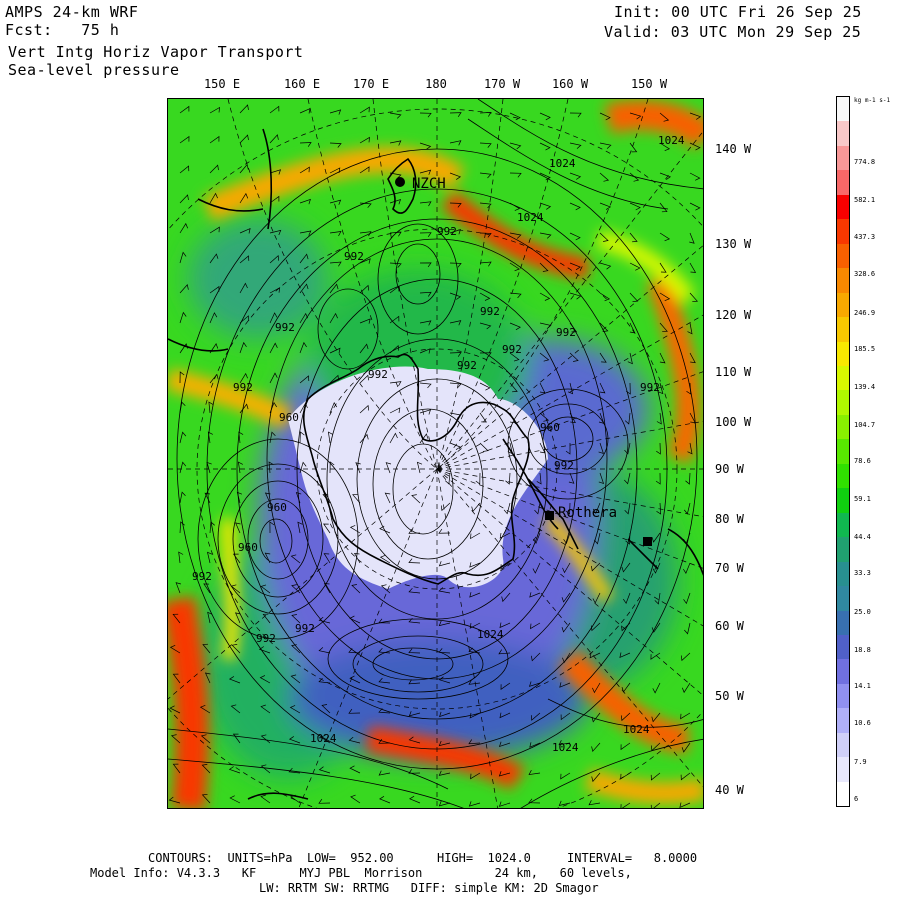 The width and height of the screenshot is (900, 900). I want to click on colorbar-tick-label: 6, so click(856, 799).